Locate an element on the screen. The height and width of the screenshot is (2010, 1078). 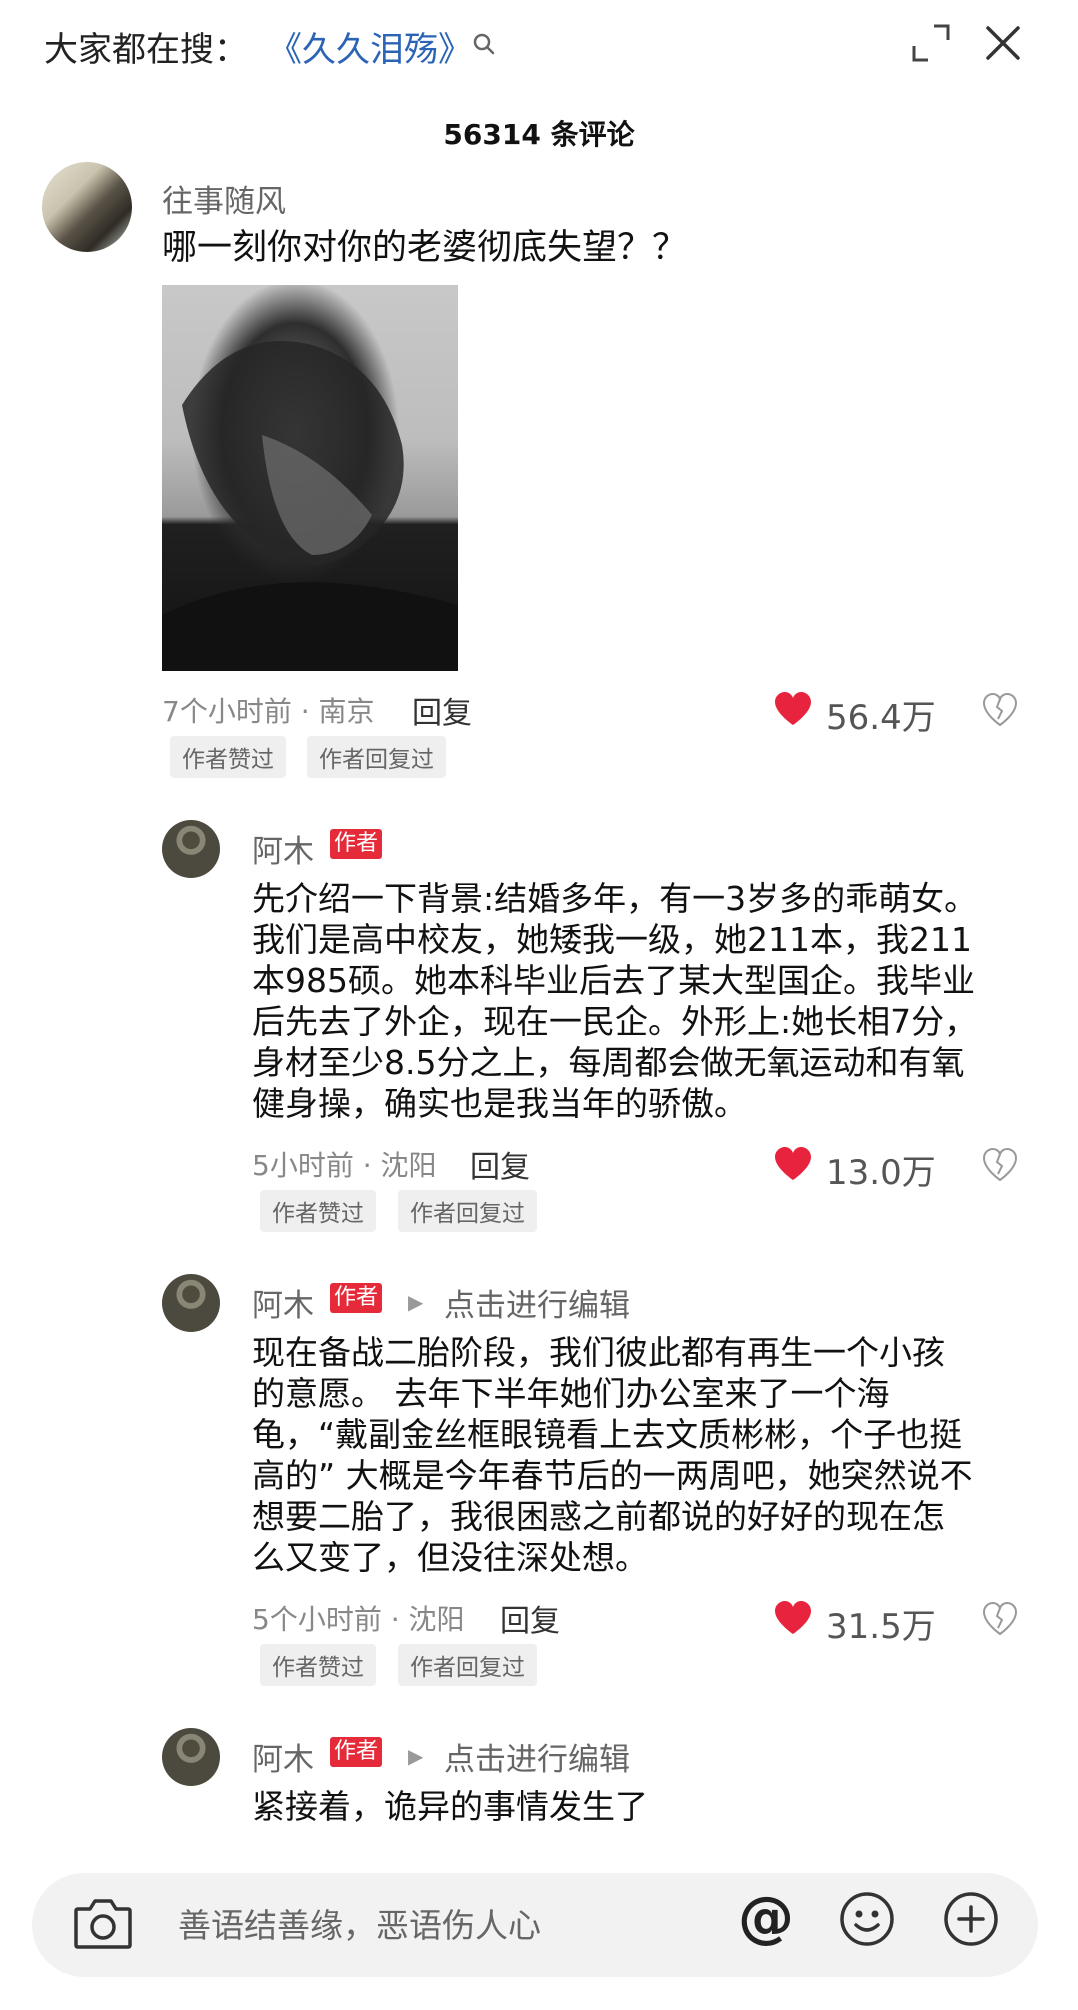
reply-meta: 5个小时前 · 沈阳 is located at coordinates (358, 1619).